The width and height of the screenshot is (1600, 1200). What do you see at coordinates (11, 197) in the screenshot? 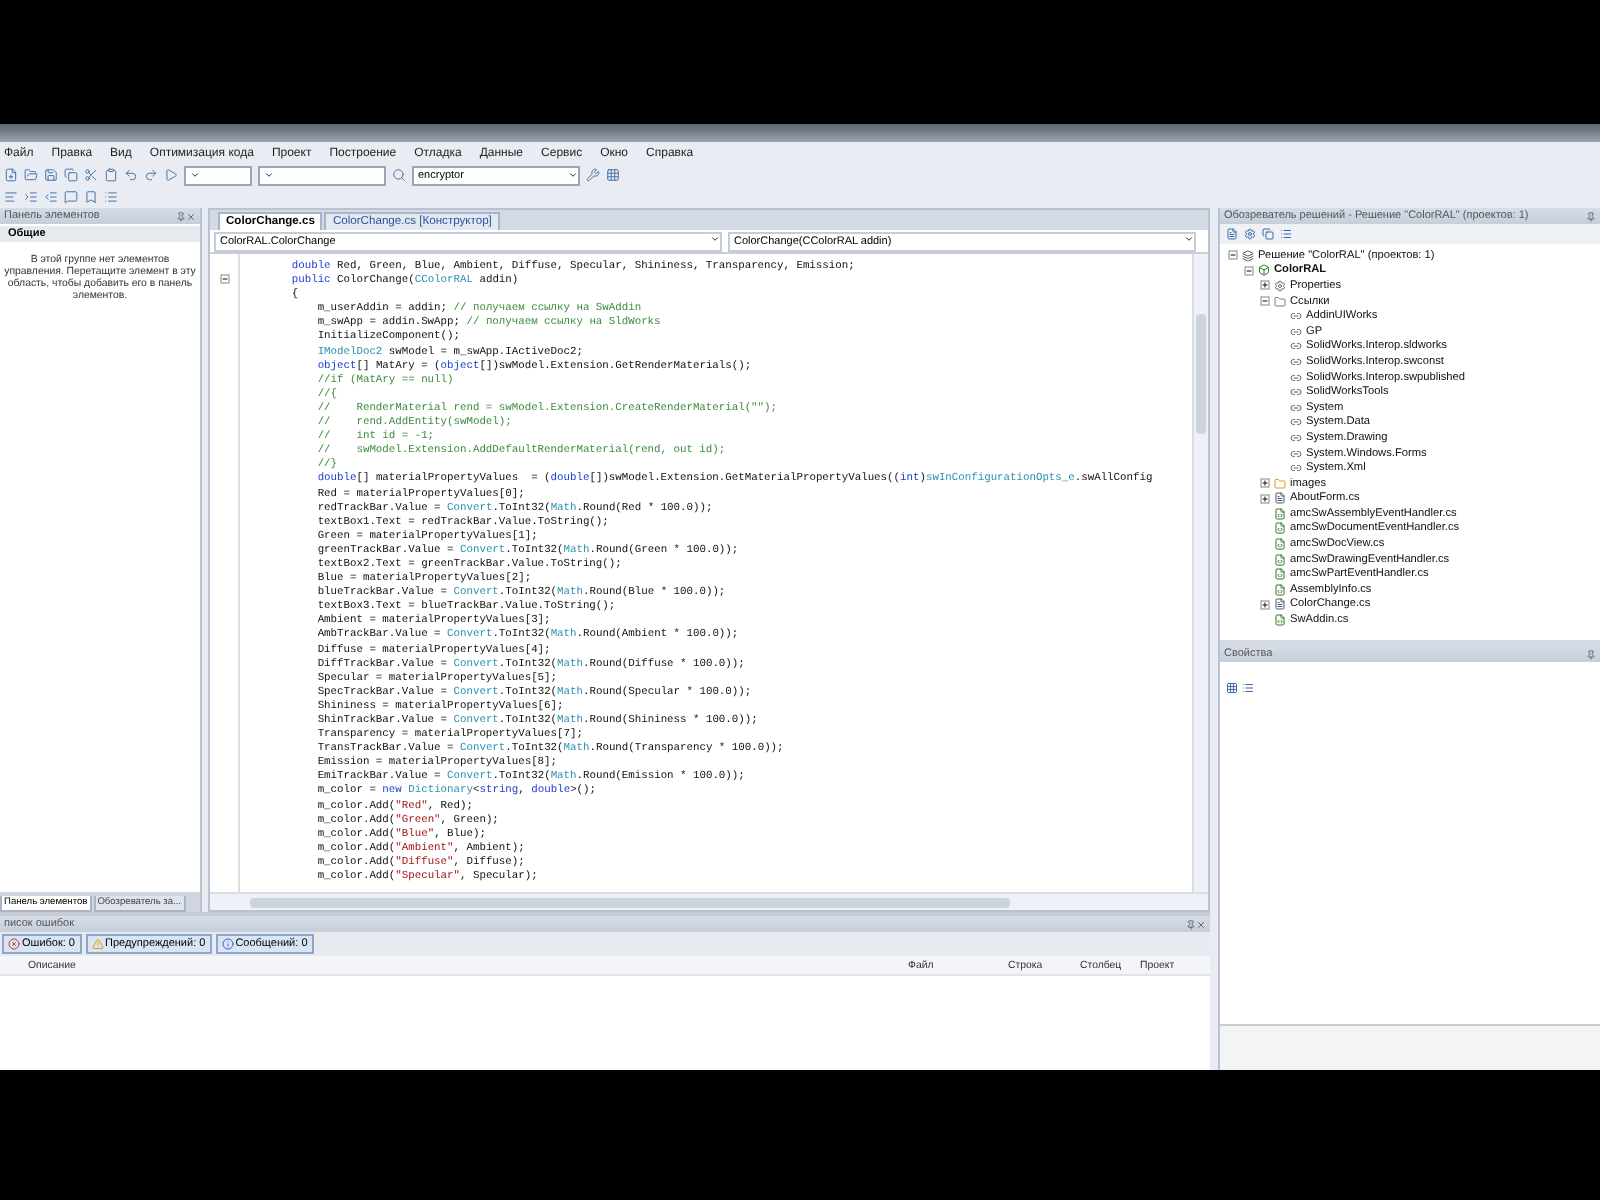
I see `align-icon` at bounding box center [11, 197].